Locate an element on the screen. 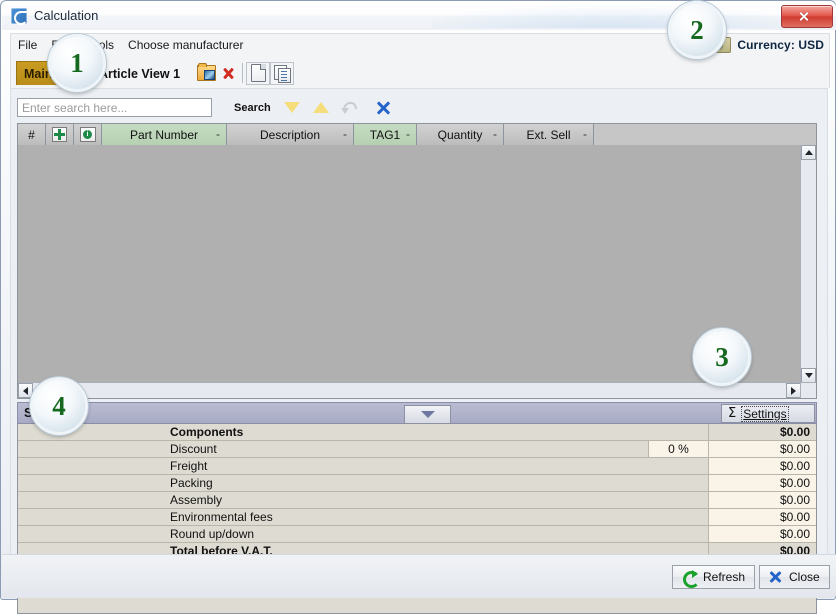 The height and width of the screenshot is (614, 836). refresh-icon is located at coordinates (691, 578).